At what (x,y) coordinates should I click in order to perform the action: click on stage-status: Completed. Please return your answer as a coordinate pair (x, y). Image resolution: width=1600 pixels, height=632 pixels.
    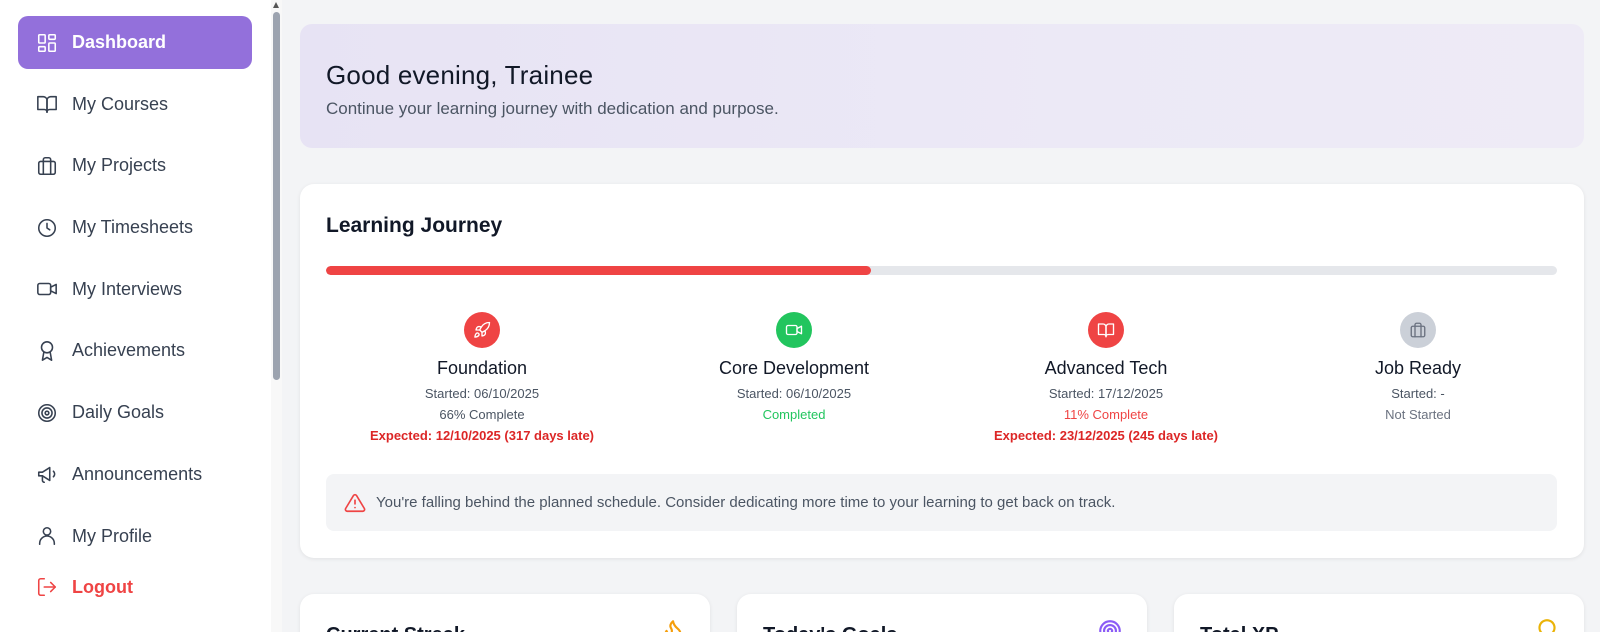
    Looking at the image, I should click on (794, 414).